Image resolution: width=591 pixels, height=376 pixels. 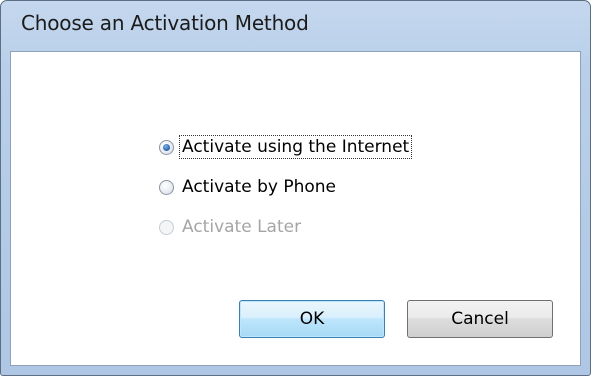 What do you see at coordinates (295, 147) in the screenshot?
I see `option-label-internet: Activate using the Internet` at bounding box center [295, 147].